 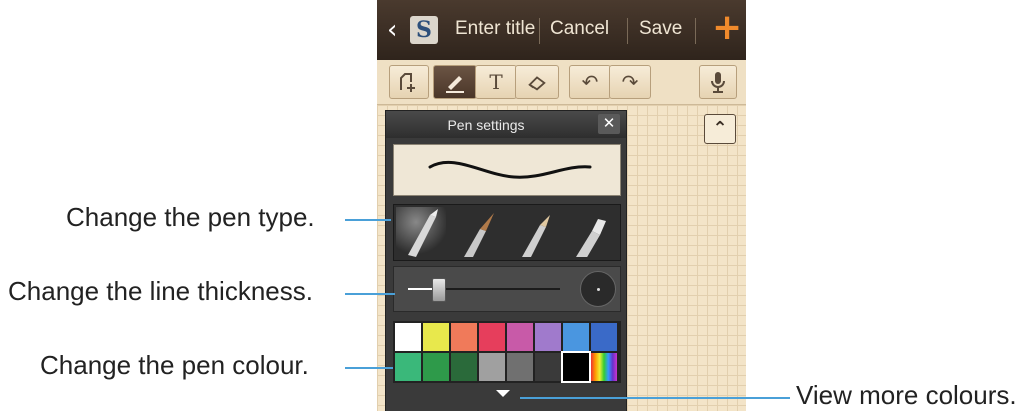 What do you see at coordinates (486, 125) in the screenshot?
I see `panel-title: Pen settings` at bounding box center [486, 125].